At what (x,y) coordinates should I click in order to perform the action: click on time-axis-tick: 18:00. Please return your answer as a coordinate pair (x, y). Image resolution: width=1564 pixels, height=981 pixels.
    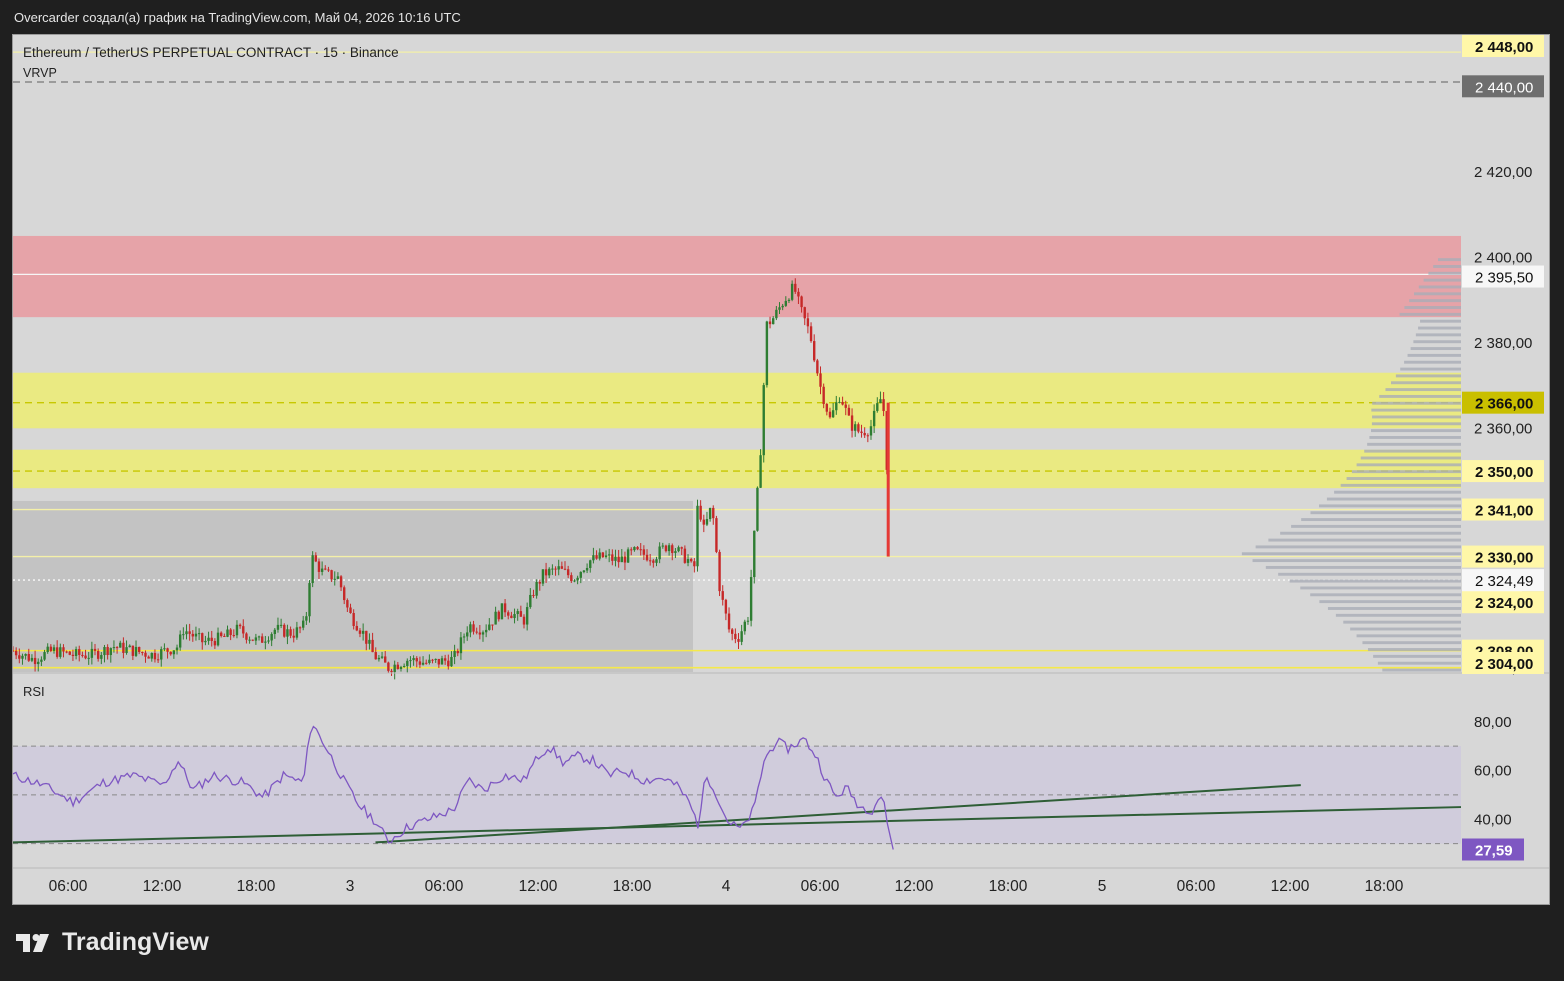
    Looking at the image, I should click on (632, 886).